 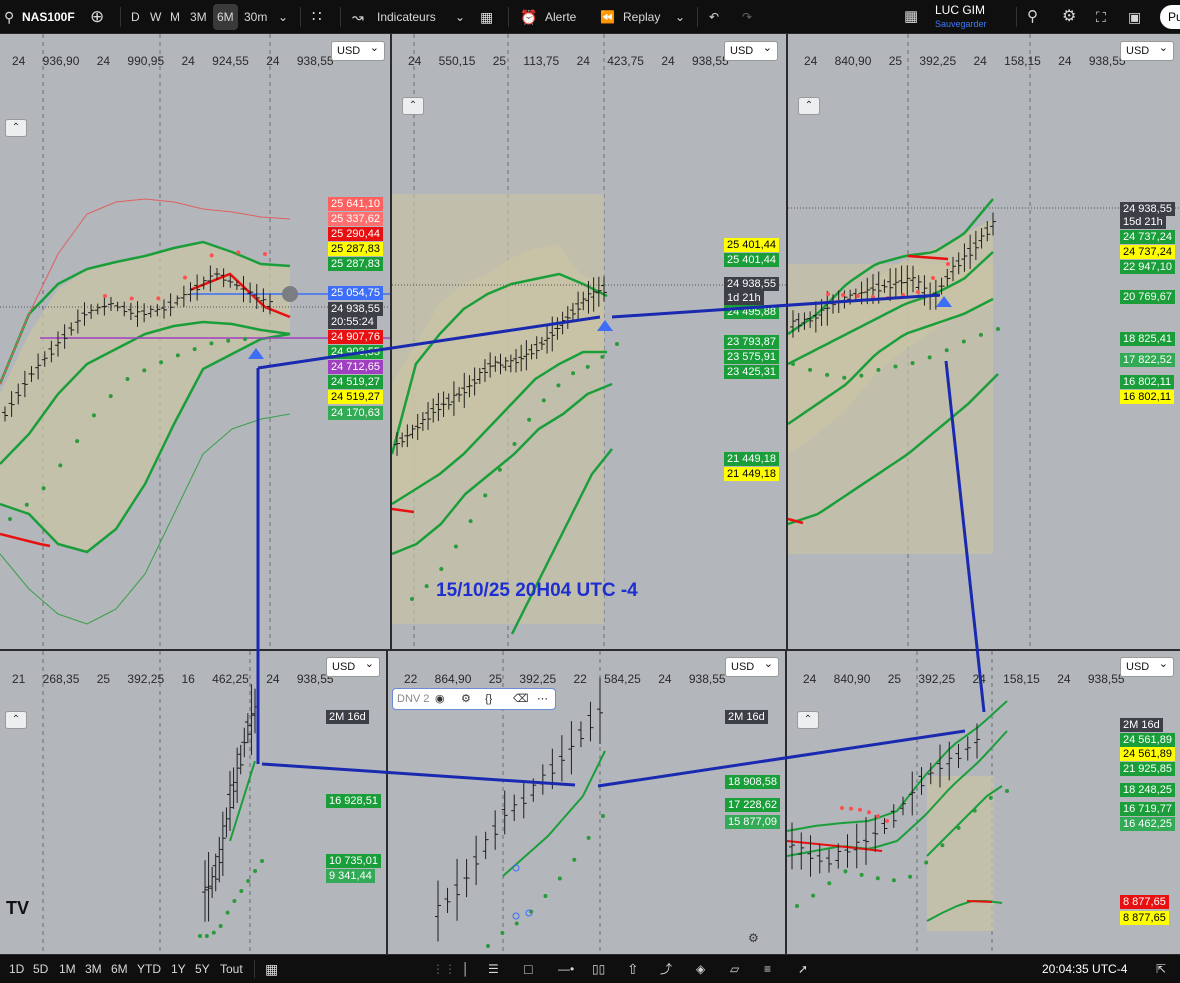 I want to click on date-range-icon: ▦, so click(x=271, y=969).